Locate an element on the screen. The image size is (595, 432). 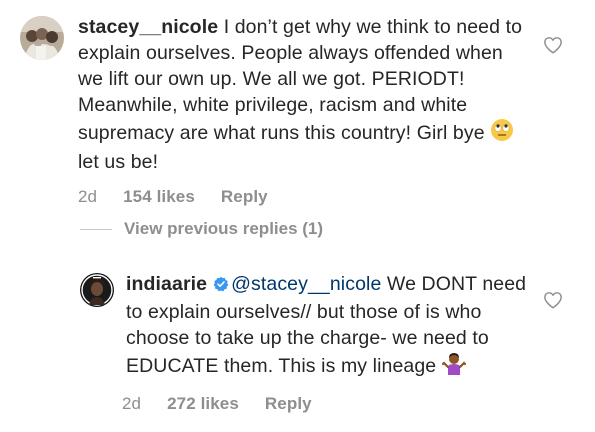
mention-link: @stacey__nicole is located at coordinates (306, 284).